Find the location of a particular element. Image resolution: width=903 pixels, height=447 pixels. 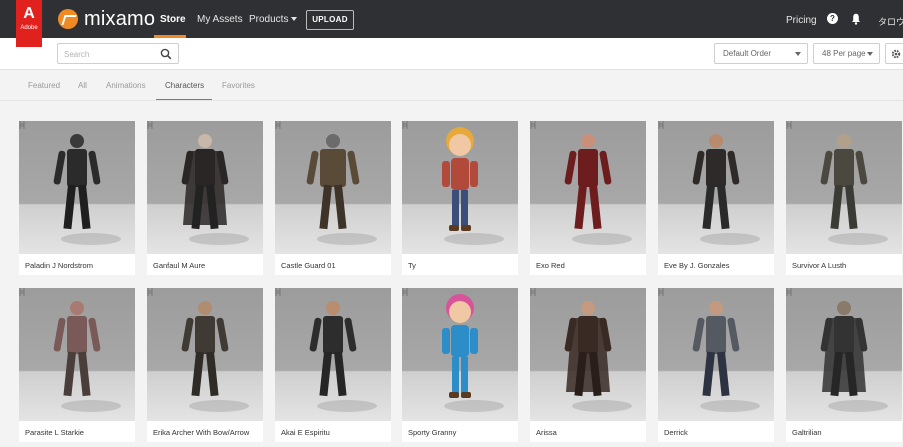

character-card: Exo Red is located at coordinates (588, 198).